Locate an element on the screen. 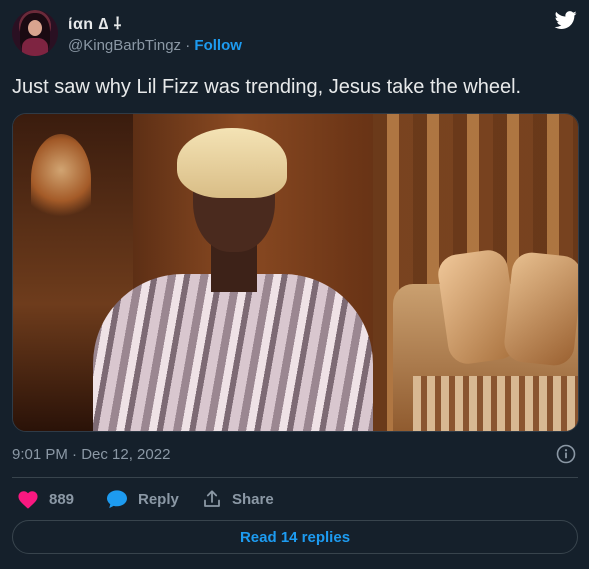  share-label: Share is located at coordinates (253, 499).